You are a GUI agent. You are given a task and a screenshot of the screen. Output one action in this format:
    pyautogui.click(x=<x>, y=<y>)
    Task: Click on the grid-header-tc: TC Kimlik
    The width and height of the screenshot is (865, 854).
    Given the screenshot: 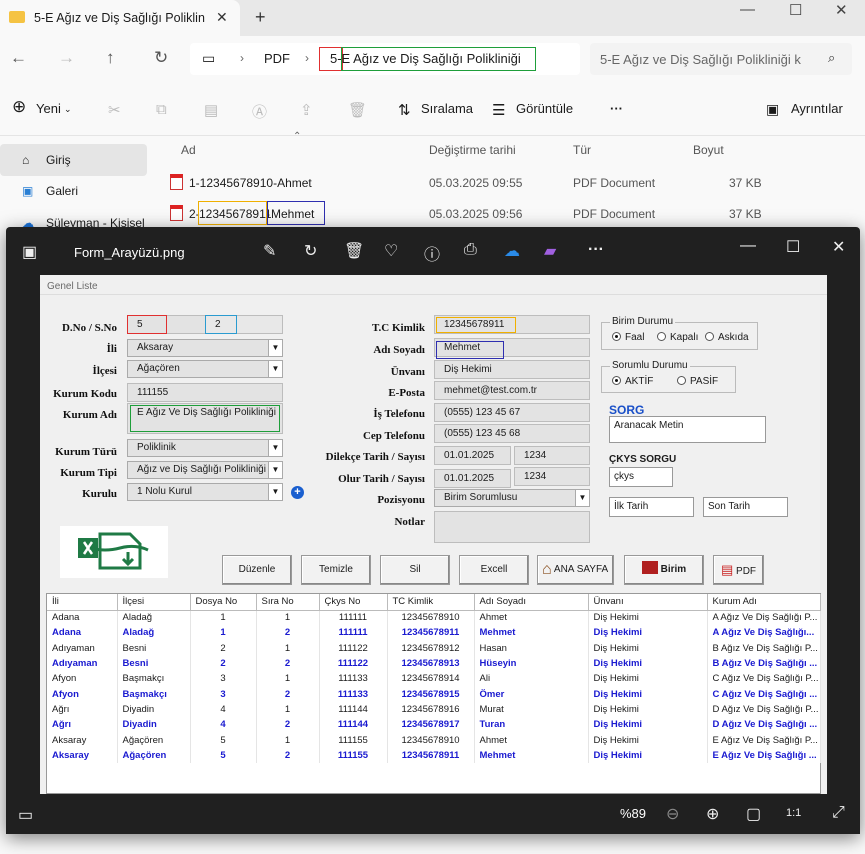 What is the action you would take?
    pyautogui.click(x=431, y=602)
    